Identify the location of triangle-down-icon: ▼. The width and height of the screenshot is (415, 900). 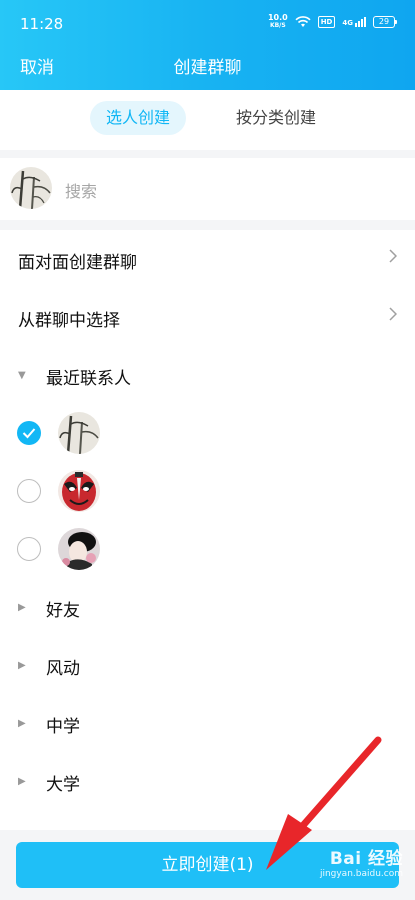
(22, 375).